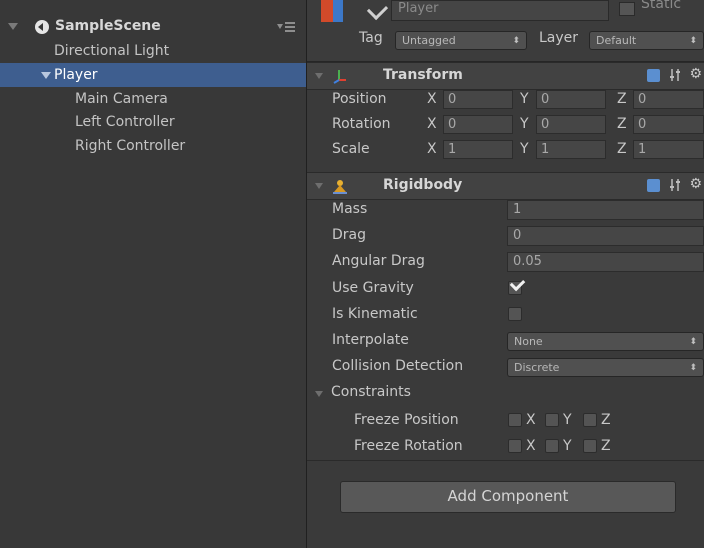 The height and width of the screenshot is (548, 704). I want to click on transform-header: Transform ⚙, so click(505, 76).